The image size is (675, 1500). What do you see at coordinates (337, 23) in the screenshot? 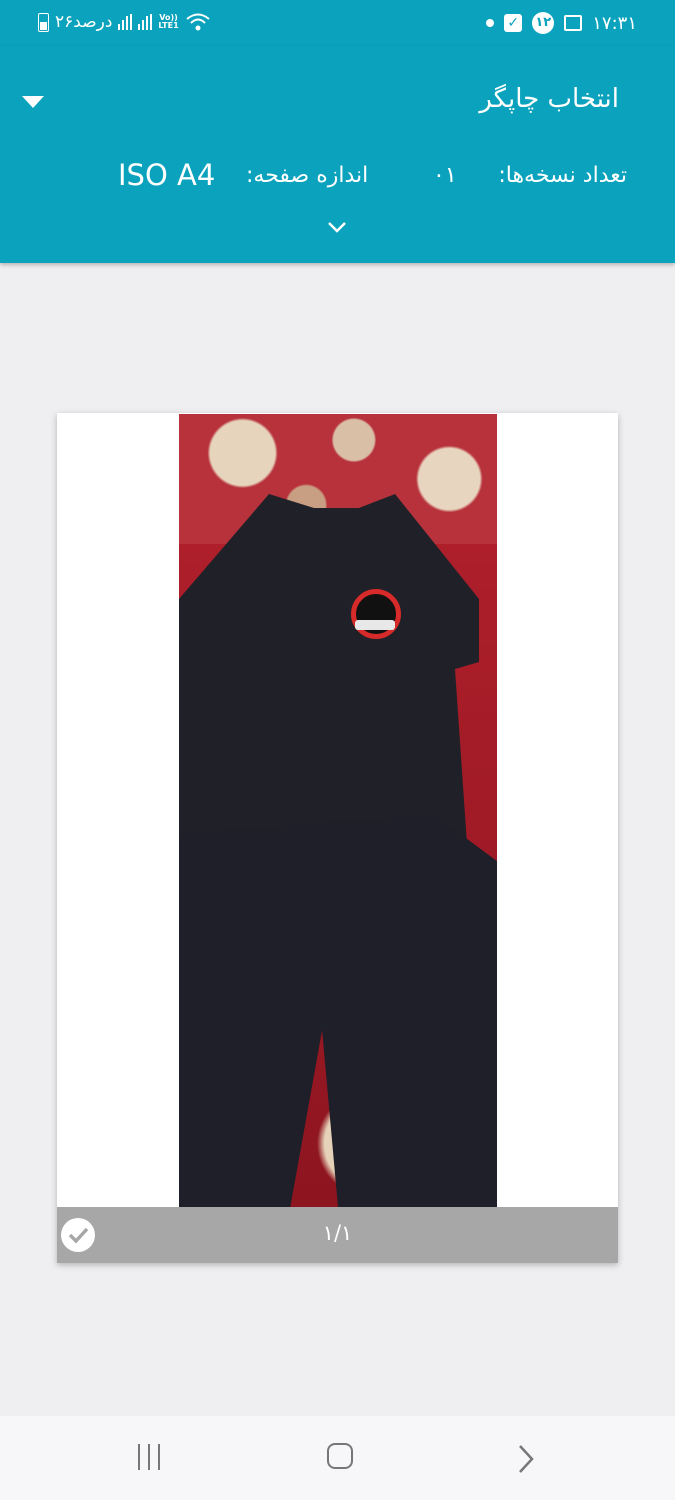
I see `status-bar: ۲۶درصد Vo)) LTE1 ✓ ۱۲ ۱۷:۳۱` at bounding box center [337, 23].